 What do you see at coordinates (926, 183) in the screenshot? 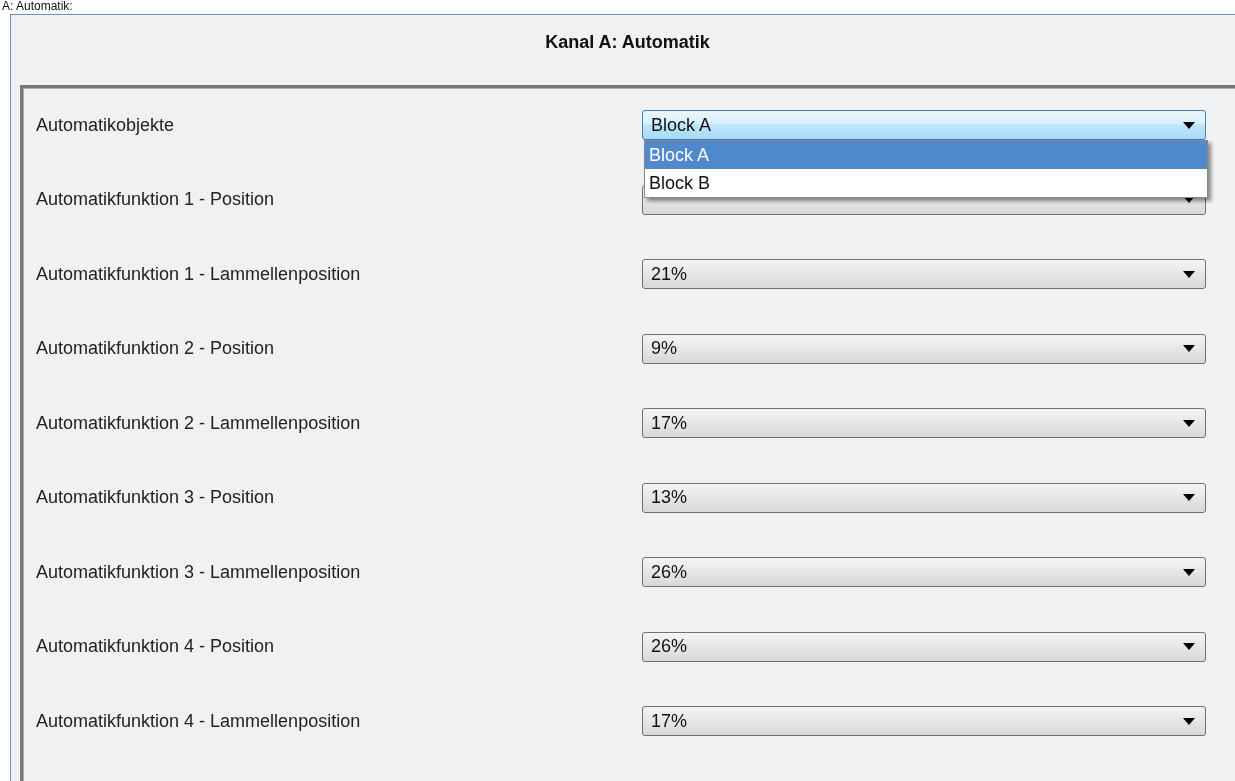
I see `dropdown-option: Block B` at bounding box center [926, 183].